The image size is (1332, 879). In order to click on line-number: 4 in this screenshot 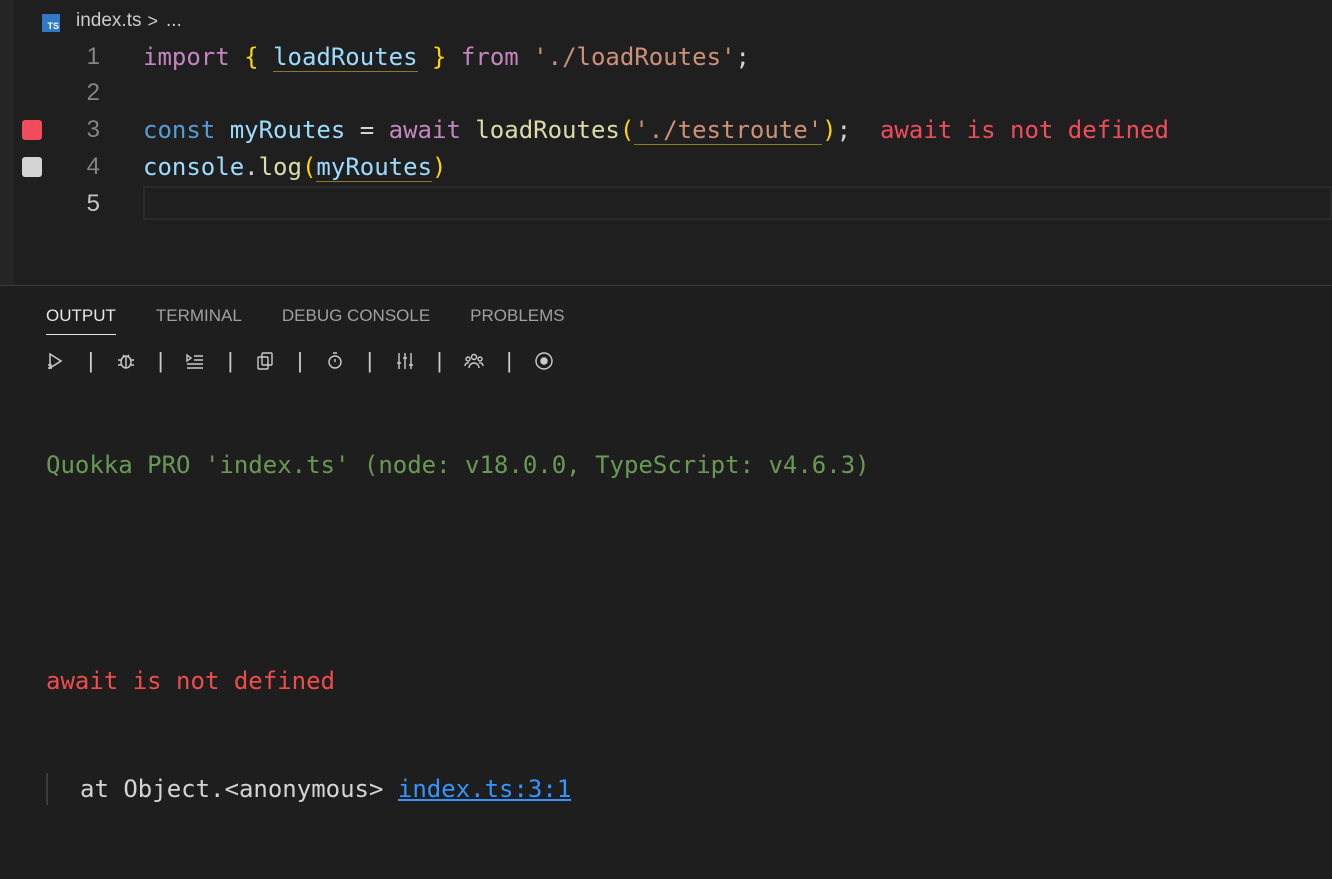, I will do `click(93, 166)`.